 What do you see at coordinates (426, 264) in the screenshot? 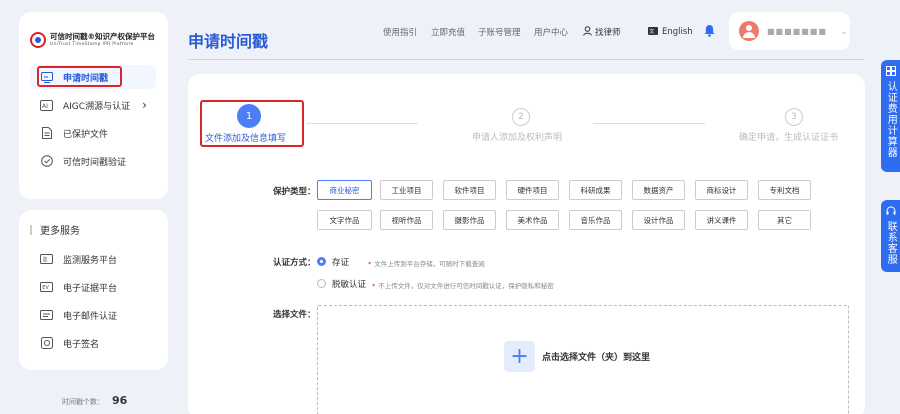
I see `auth-option-store-hint: * 文件上传到平台存储，可随时下载查阅` at bounding box center [426, 264].